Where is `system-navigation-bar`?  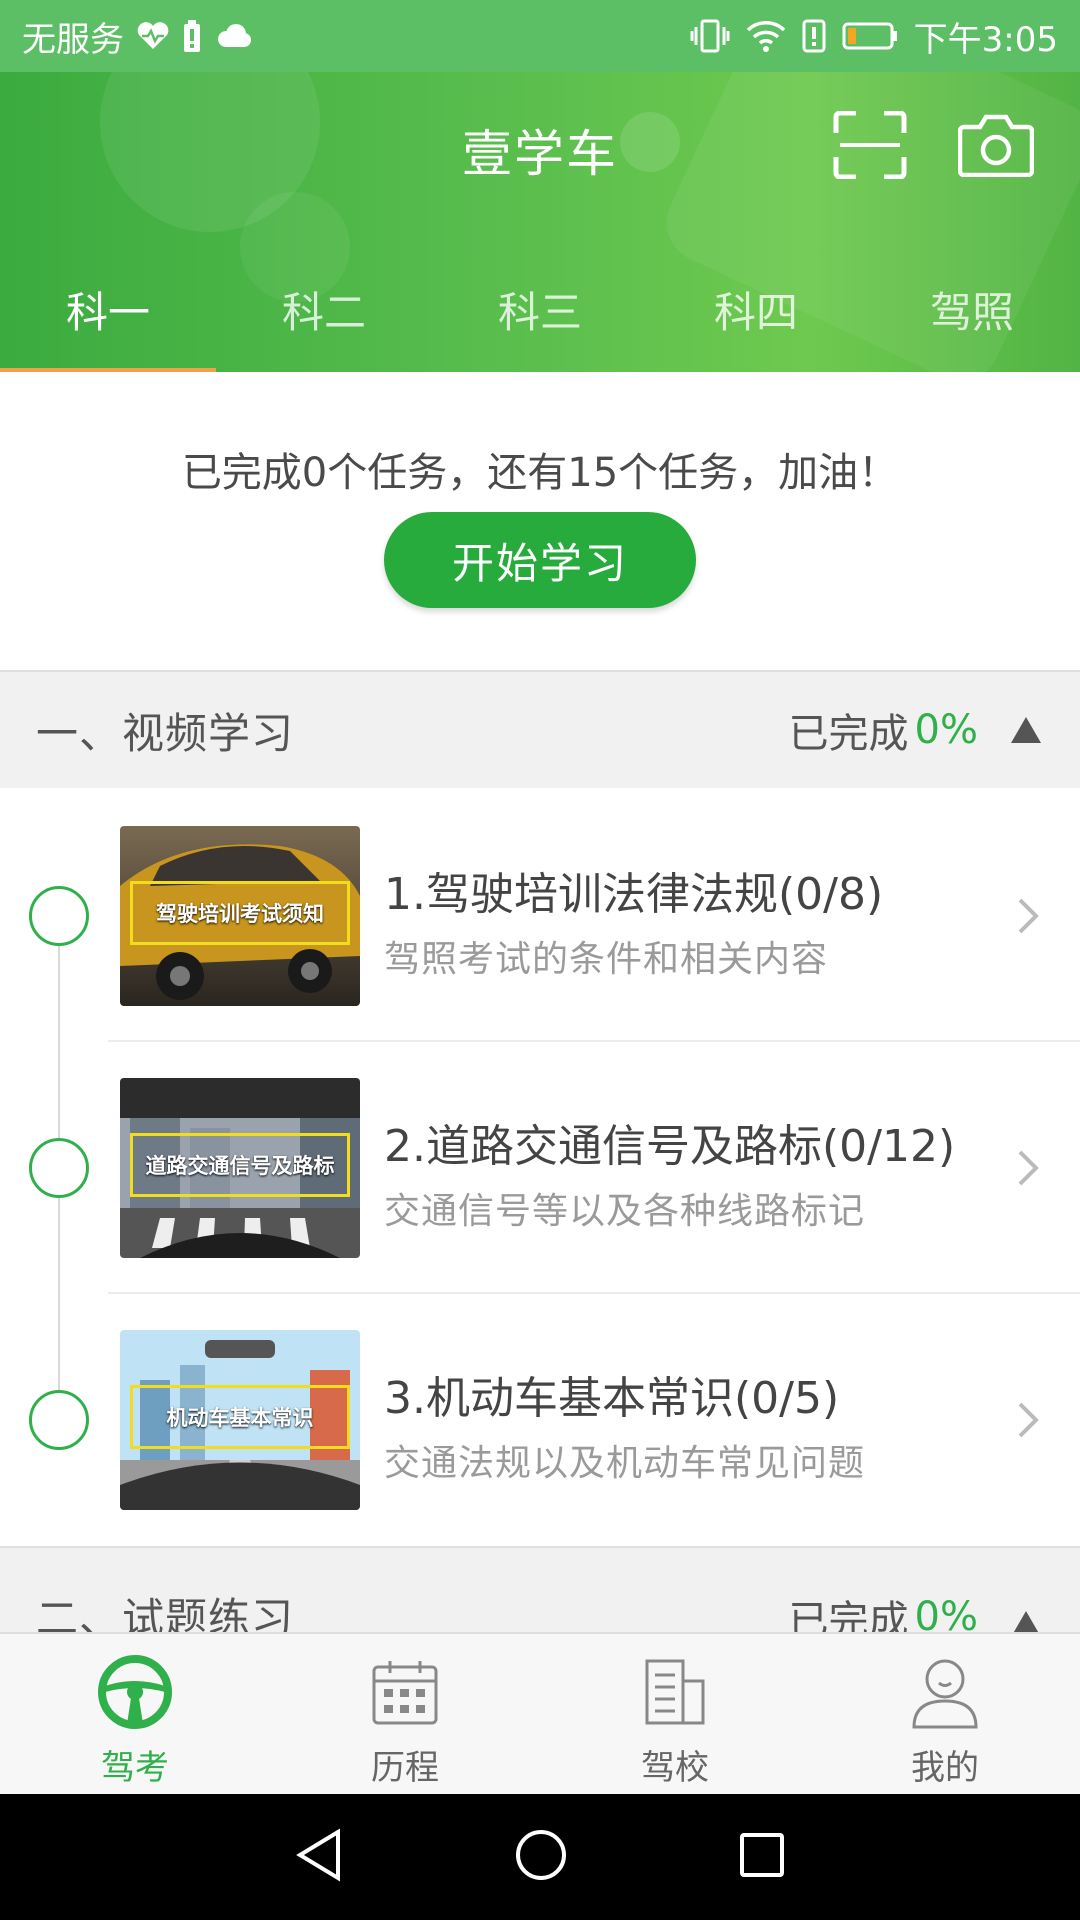
system-navigation-bar is located at coordinates (540, 1857).